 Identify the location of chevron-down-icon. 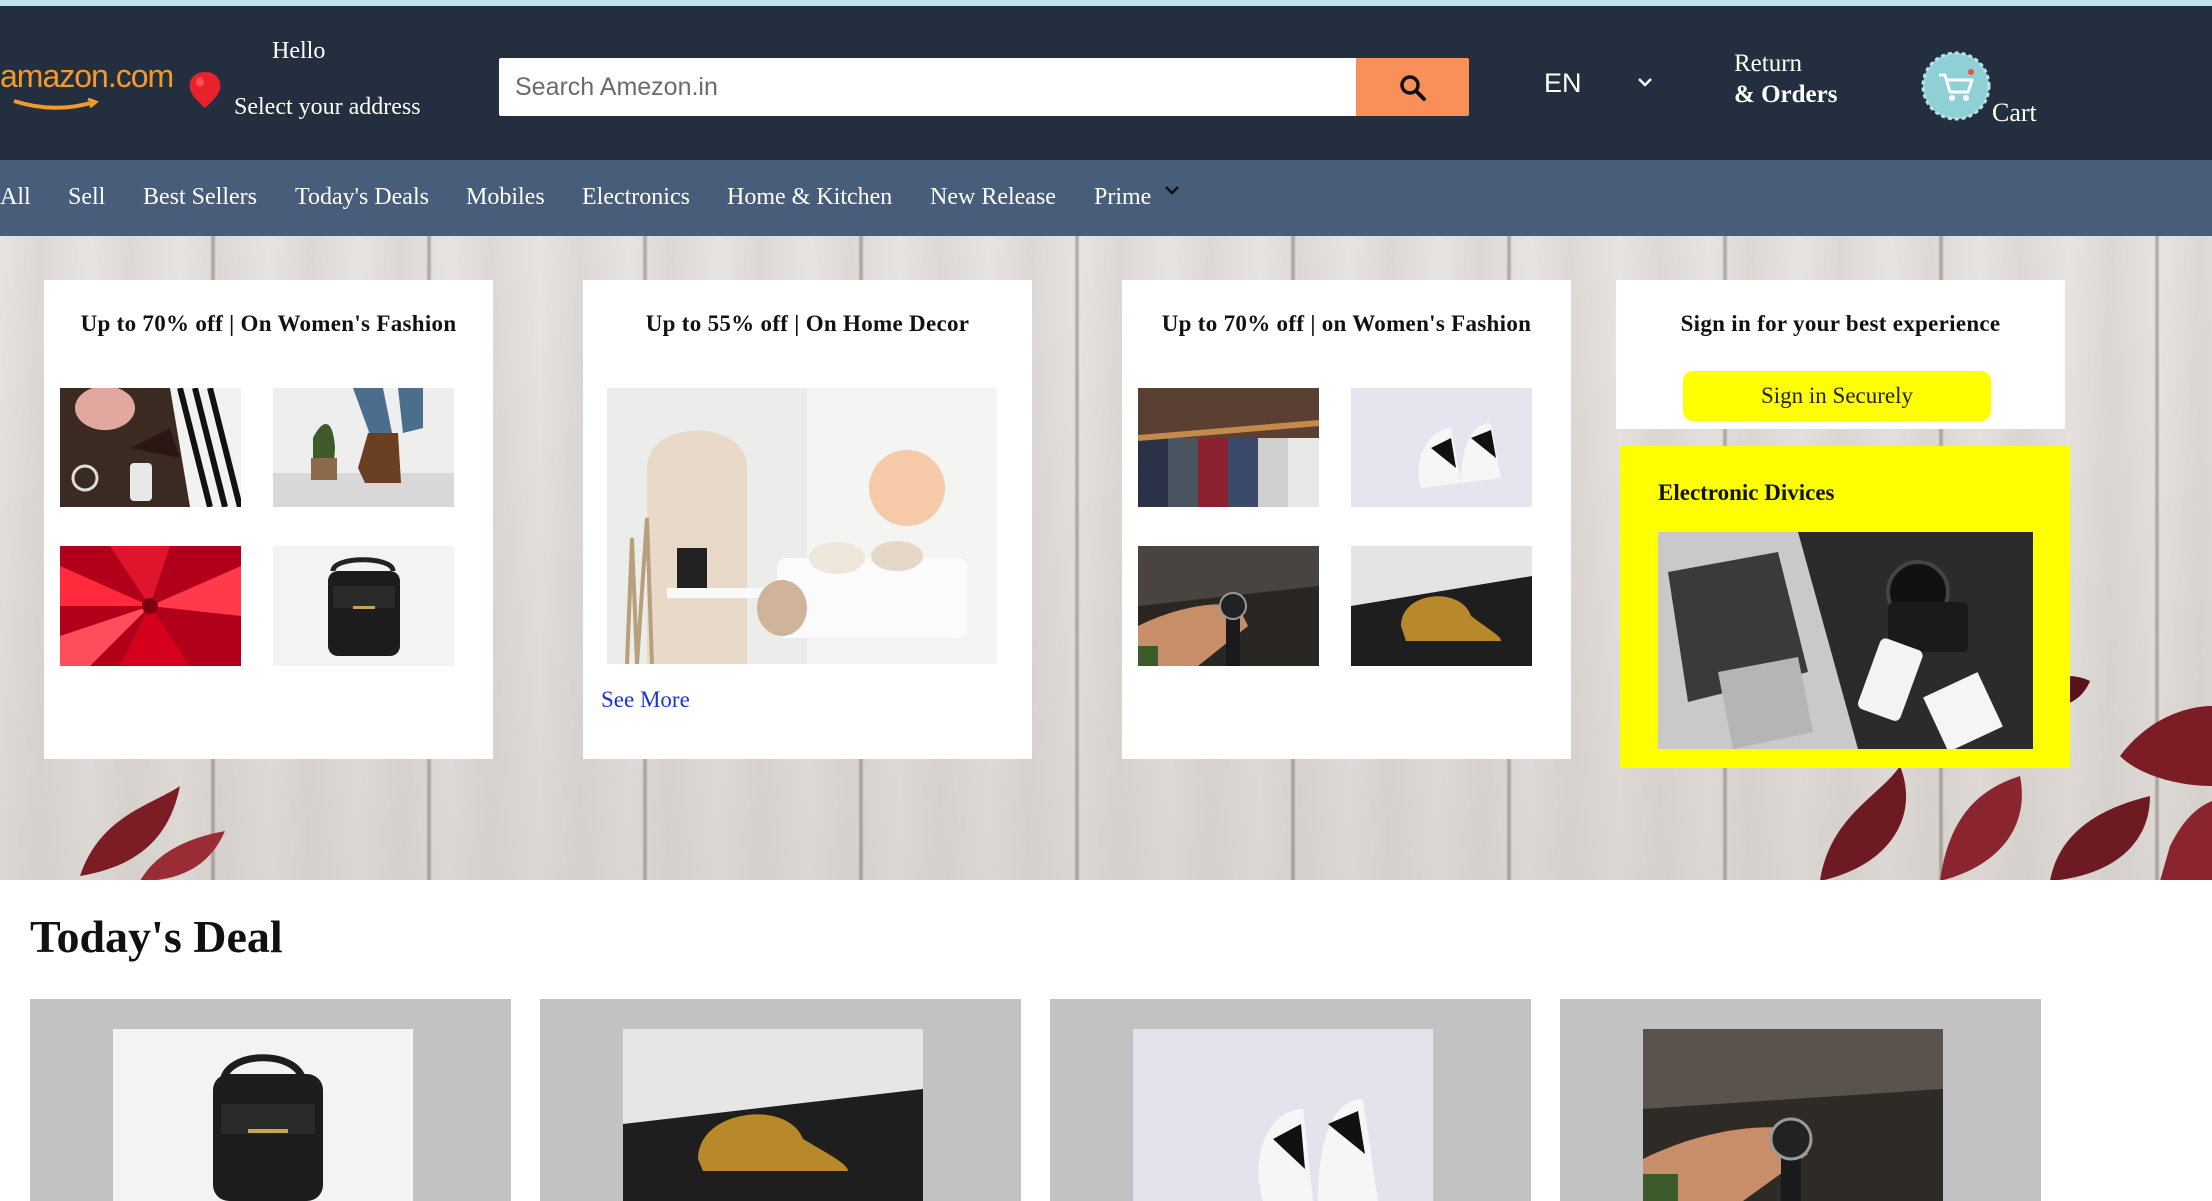
(1645, 82).